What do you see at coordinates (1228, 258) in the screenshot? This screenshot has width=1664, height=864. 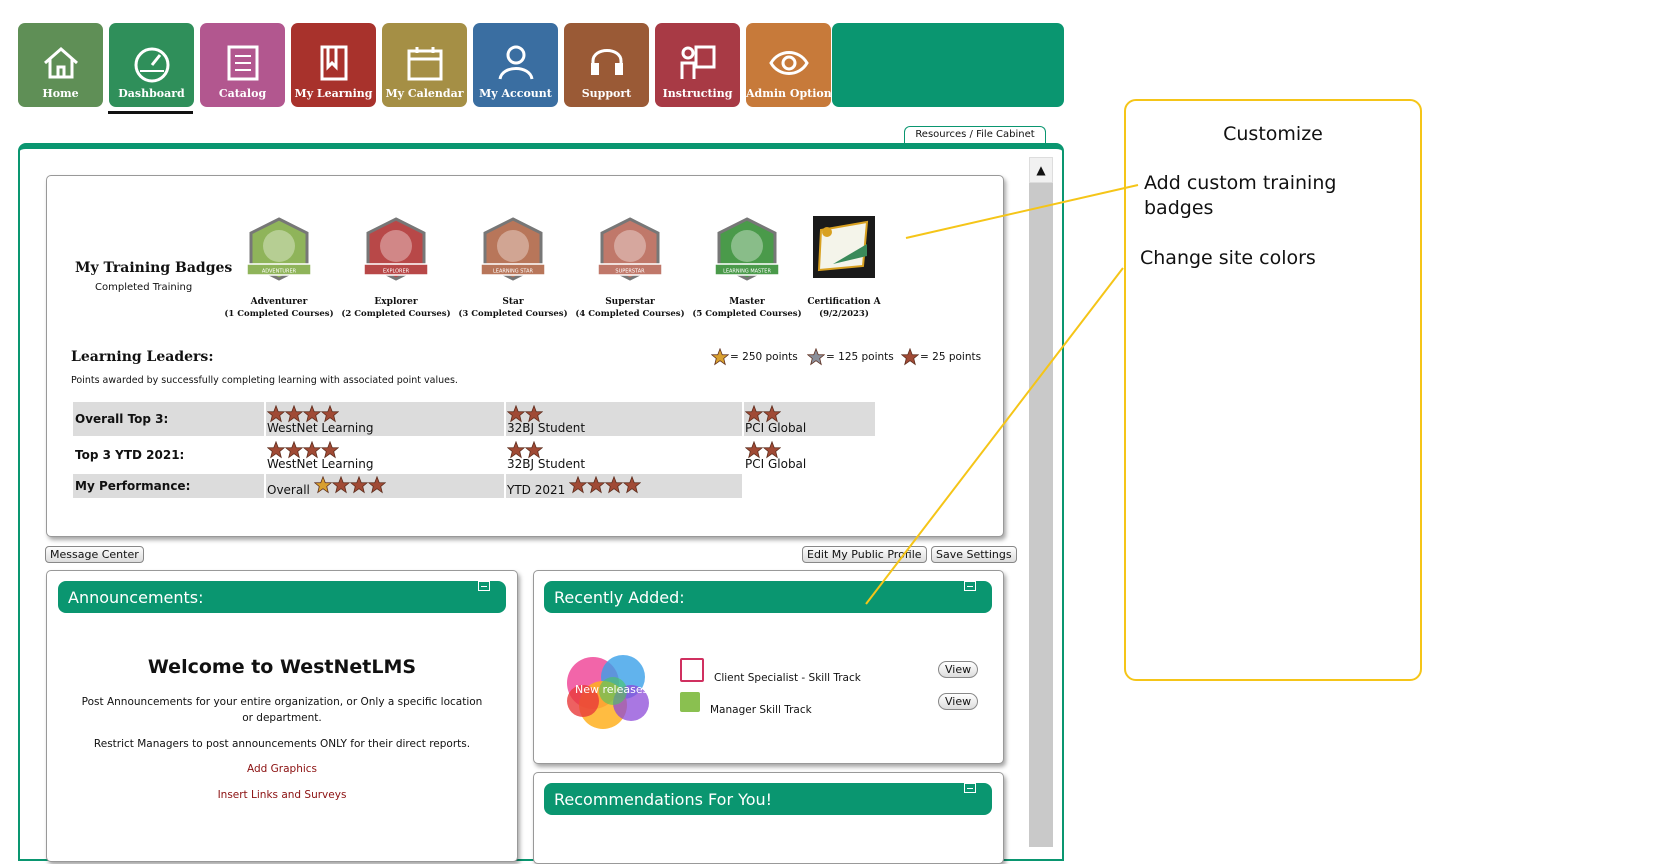 I see `callout-item-colors: Change site colors` at bounding box center [1228, 258].